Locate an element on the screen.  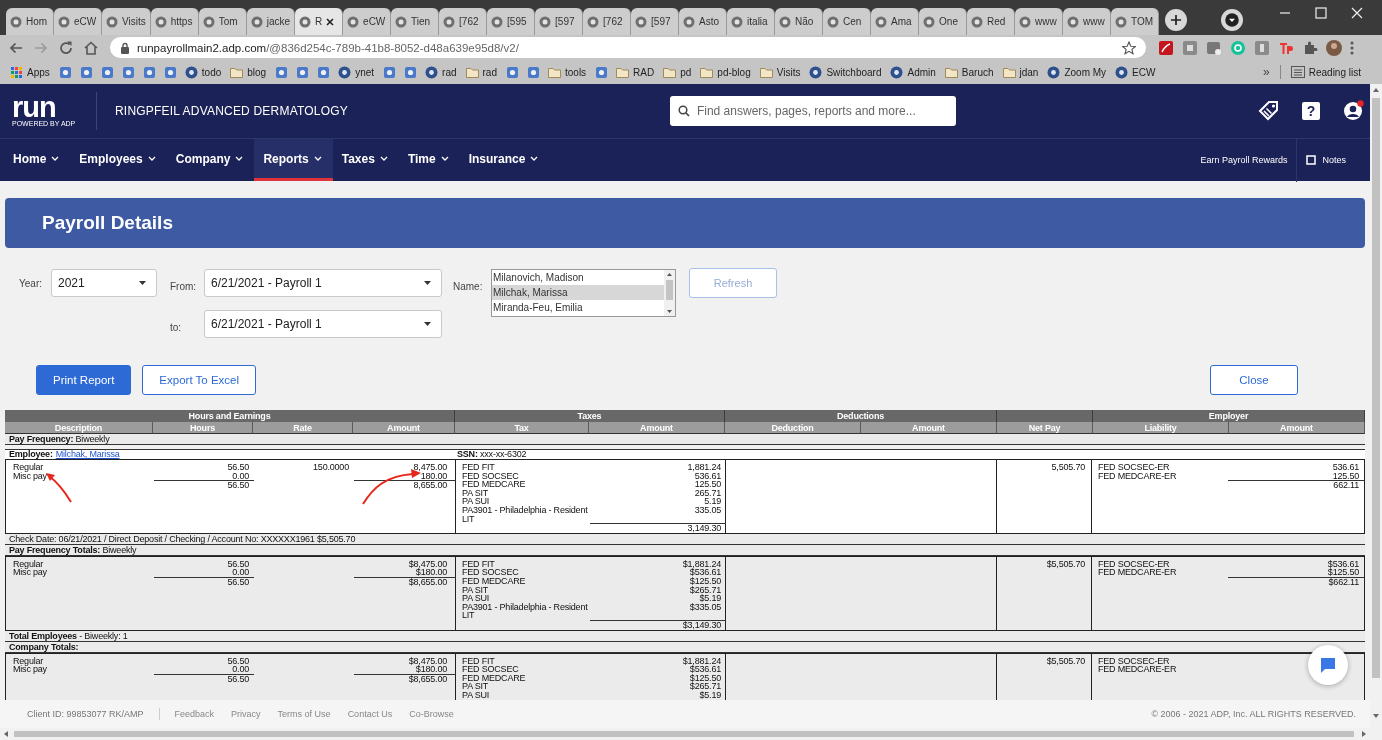
name-listbox: Milanovich, Madison Milchak, Marissa Miranda-Feu, Emilia is located at coordinates (583, 293).